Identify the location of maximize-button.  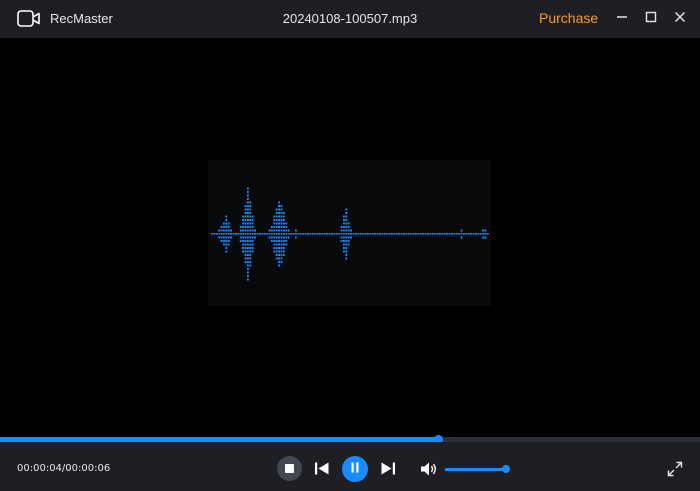
(651, 19).